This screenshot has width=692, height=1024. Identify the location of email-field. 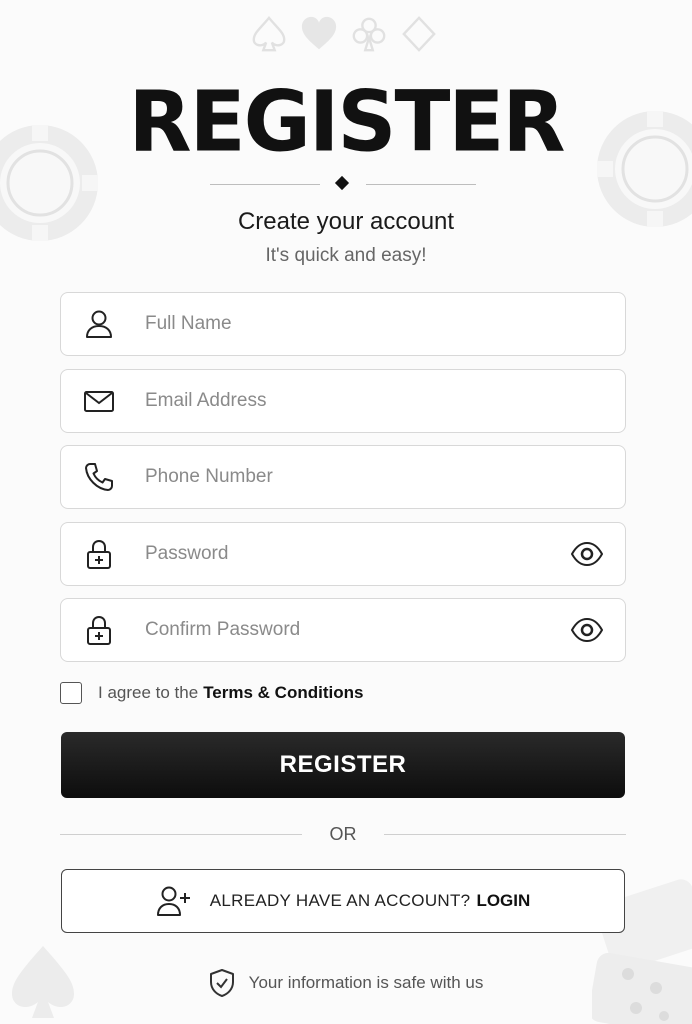
(343, 401).